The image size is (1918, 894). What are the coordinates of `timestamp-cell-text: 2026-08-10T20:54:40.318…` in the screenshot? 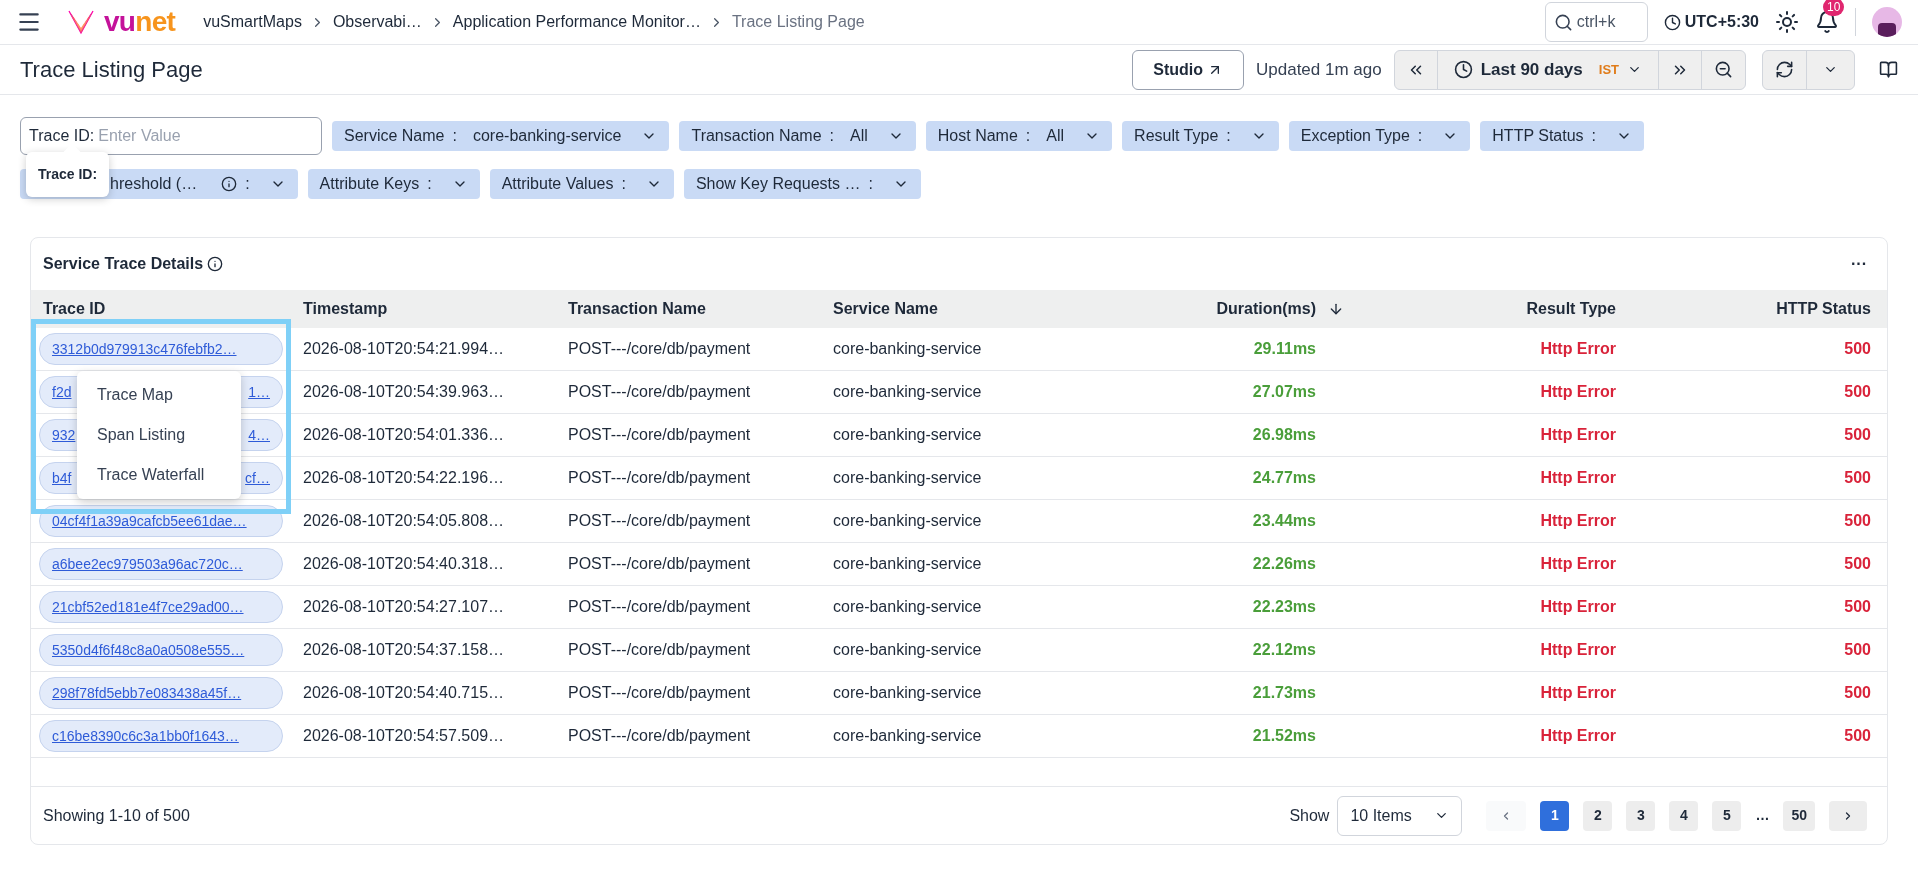 It's located at (404, 564).